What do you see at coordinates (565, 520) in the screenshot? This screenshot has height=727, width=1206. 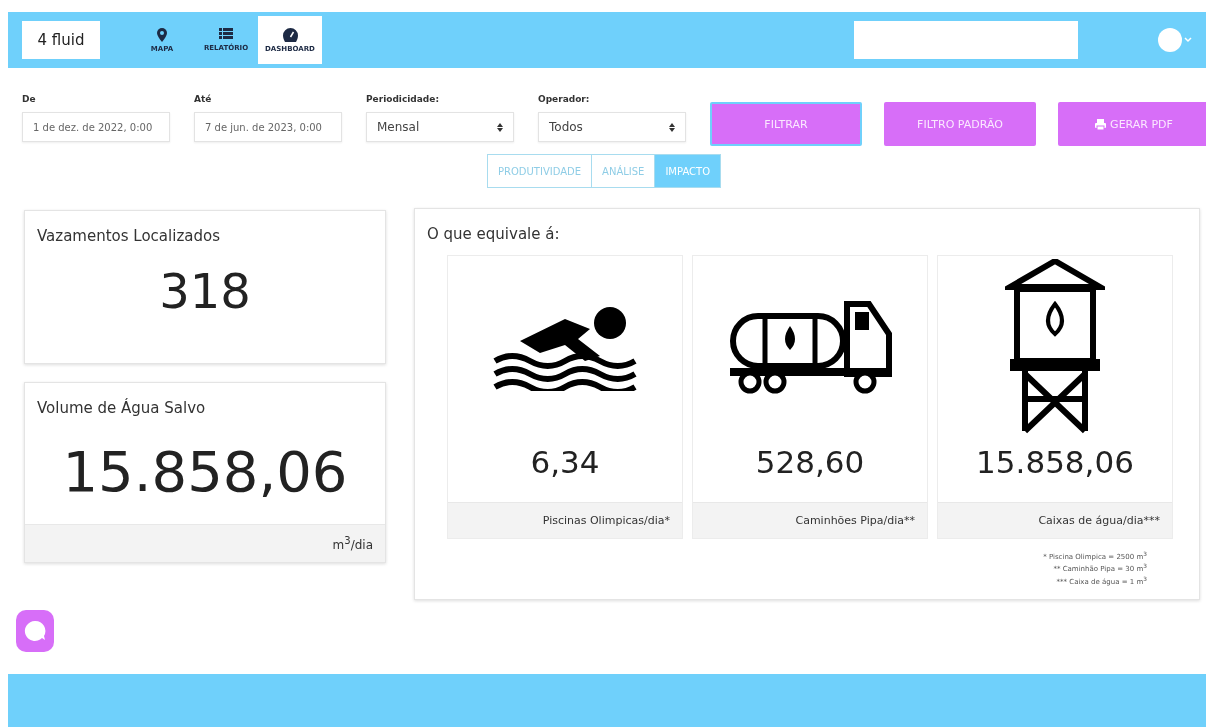 I see `equivalent-caption: Piscinas Olimpicas/dia*` at bounding box center [565, 520].